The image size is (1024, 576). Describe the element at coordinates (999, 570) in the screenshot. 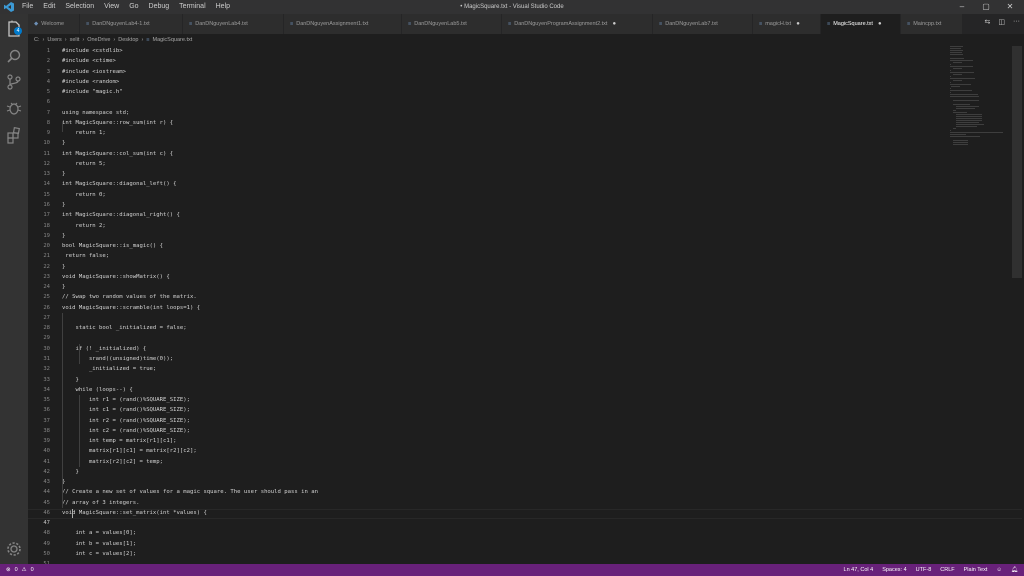

I see `feedback-smiley-icon: ☺` at that location.